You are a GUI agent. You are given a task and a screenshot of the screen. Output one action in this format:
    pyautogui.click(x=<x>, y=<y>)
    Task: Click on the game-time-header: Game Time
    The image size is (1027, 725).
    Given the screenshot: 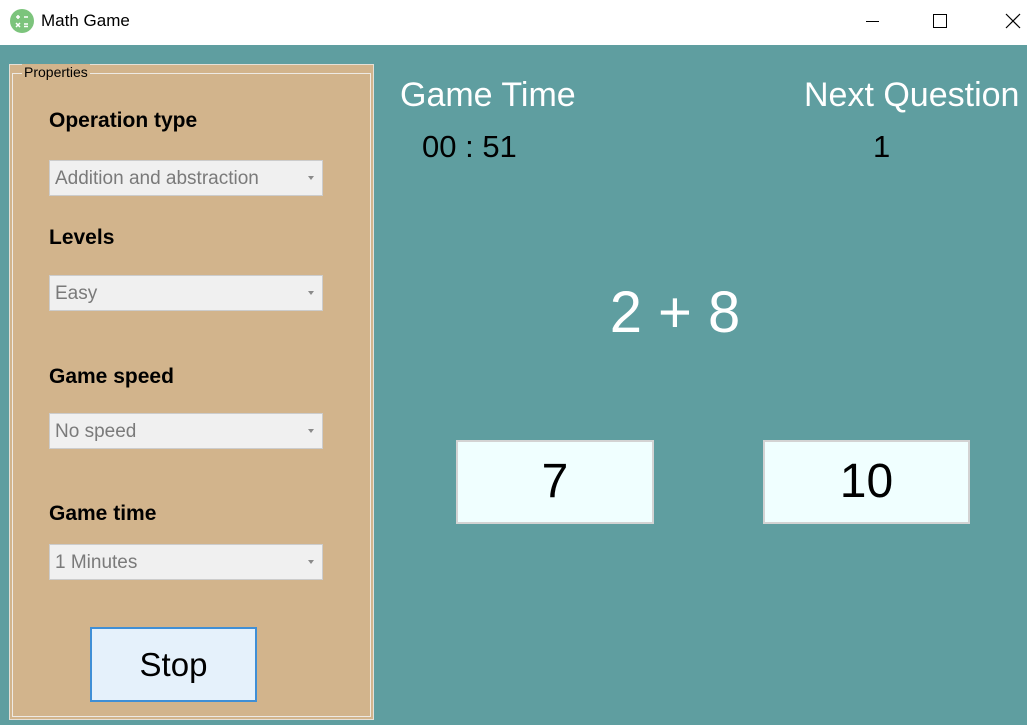 What is the action you would take?
    pyautogui.click(x=488, y=95)
    